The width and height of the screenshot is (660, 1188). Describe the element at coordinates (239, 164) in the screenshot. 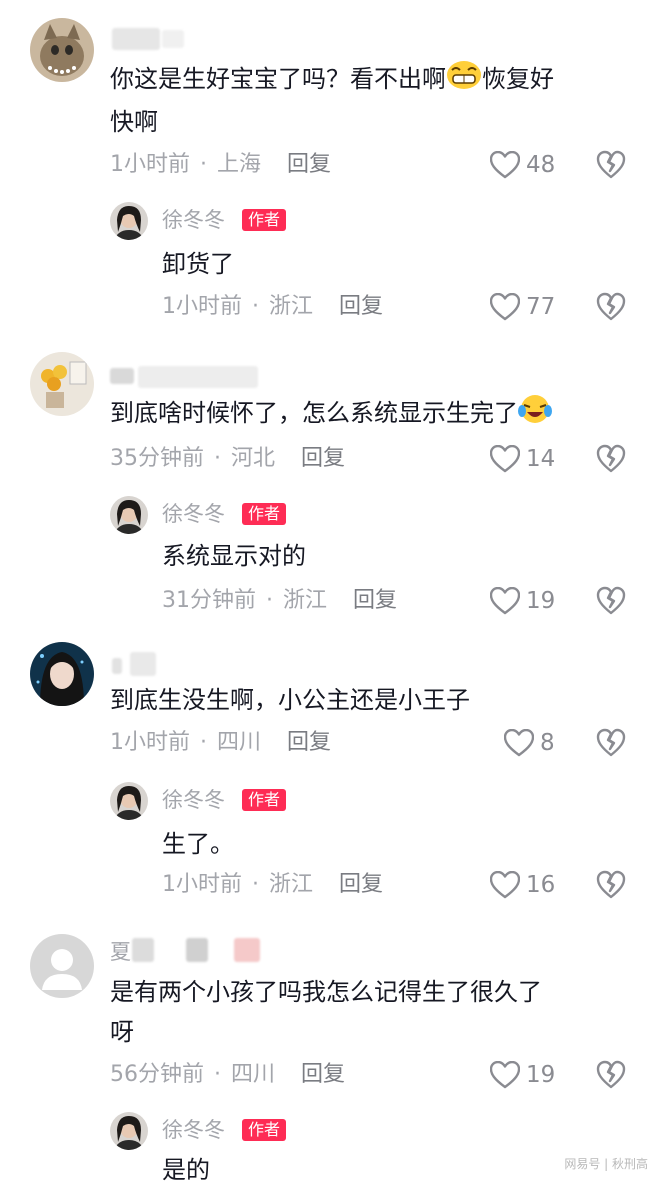

I see `location: 上海` at that location.